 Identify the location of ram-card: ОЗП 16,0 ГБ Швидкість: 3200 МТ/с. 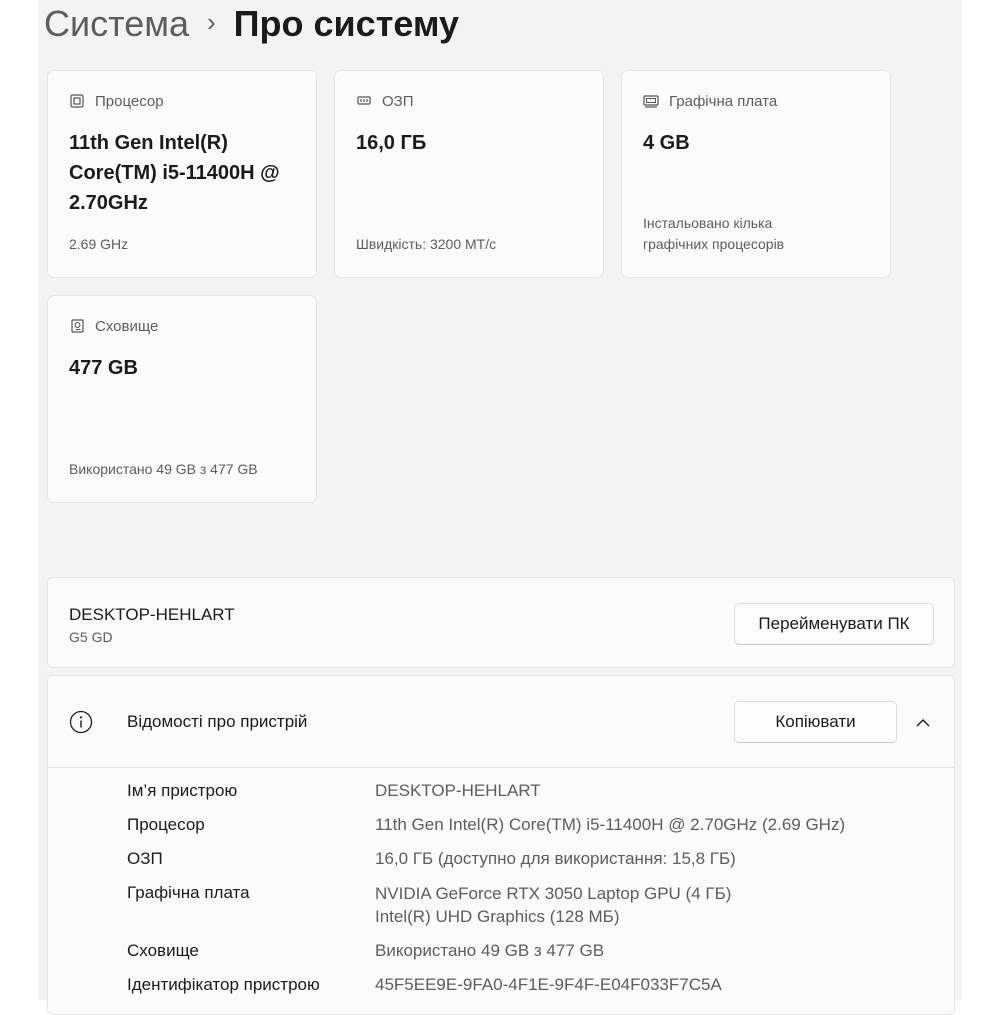
(469, 174).